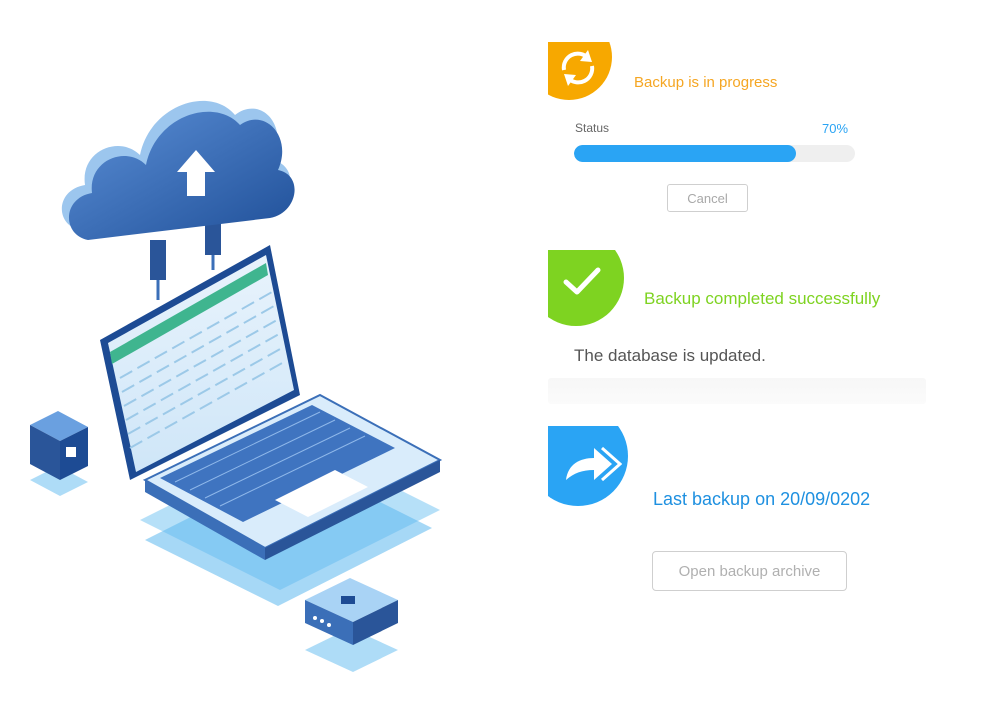 Image resolution: width=1000 pixels, height=712 pixels. What do you see at coordinates (59, 453) in the screenshot?
I see `cube-icon` at bounding box center [59, 453].